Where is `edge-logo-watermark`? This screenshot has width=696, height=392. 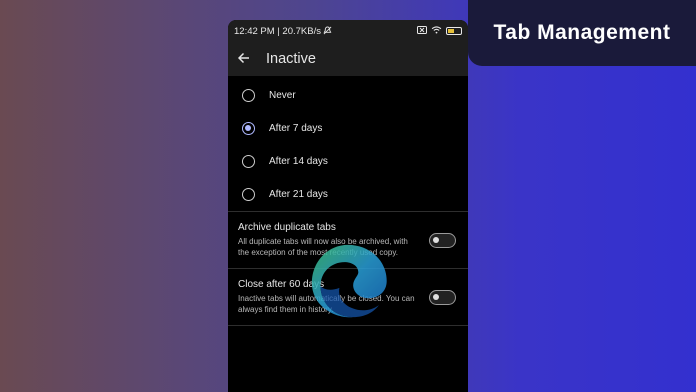 edge-logo-watermark is located at coordinates (349, 281).